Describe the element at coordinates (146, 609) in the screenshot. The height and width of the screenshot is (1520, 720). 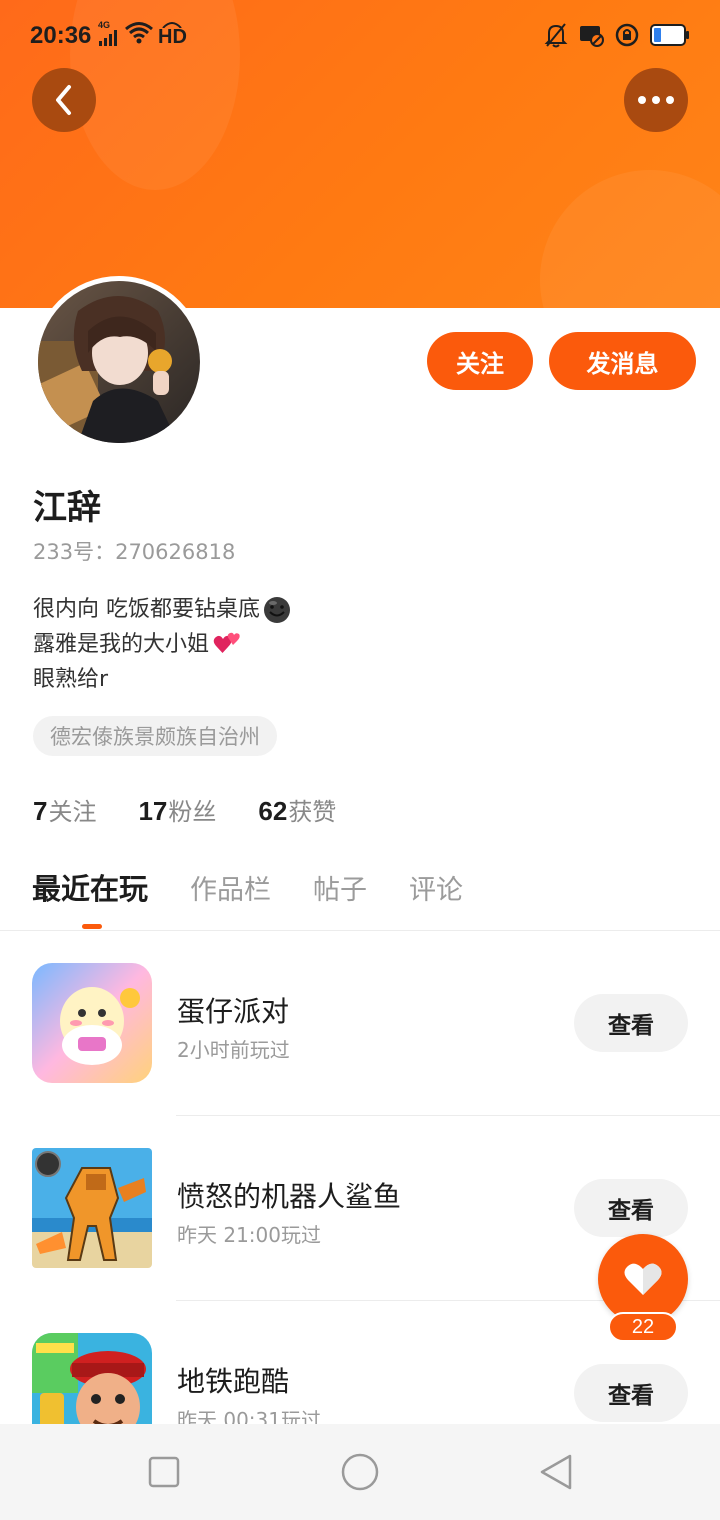
I see `bio-text: 很内向 吃饭都要钻桌底` at that location.